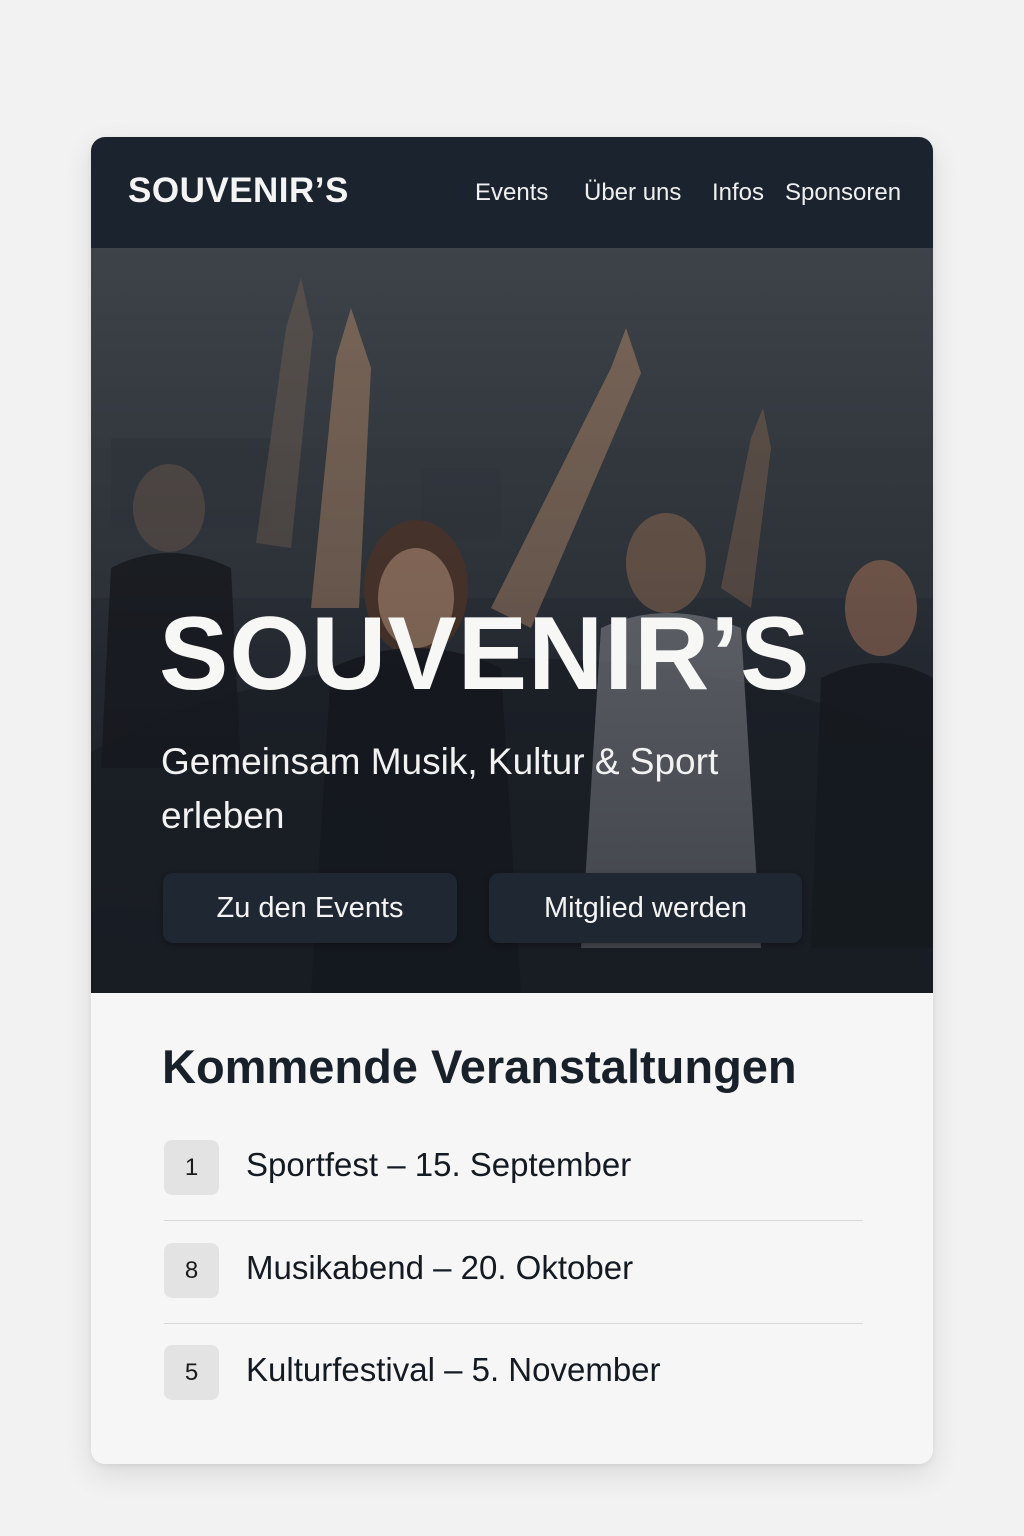  I want to click on event-label: Musikabend – 20. Oktober, so click(440, 1267).